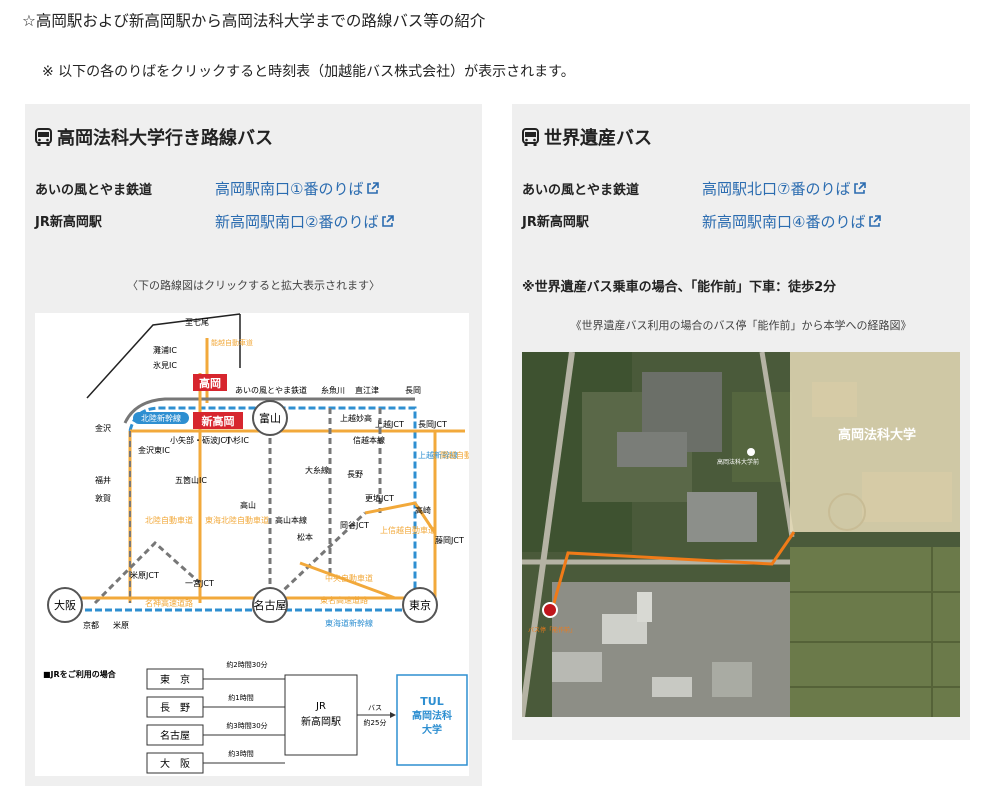  Describe the element at coordinates (598, 138) in the screenshot. I see `card-title-text: 世界遺産バス` at that location.